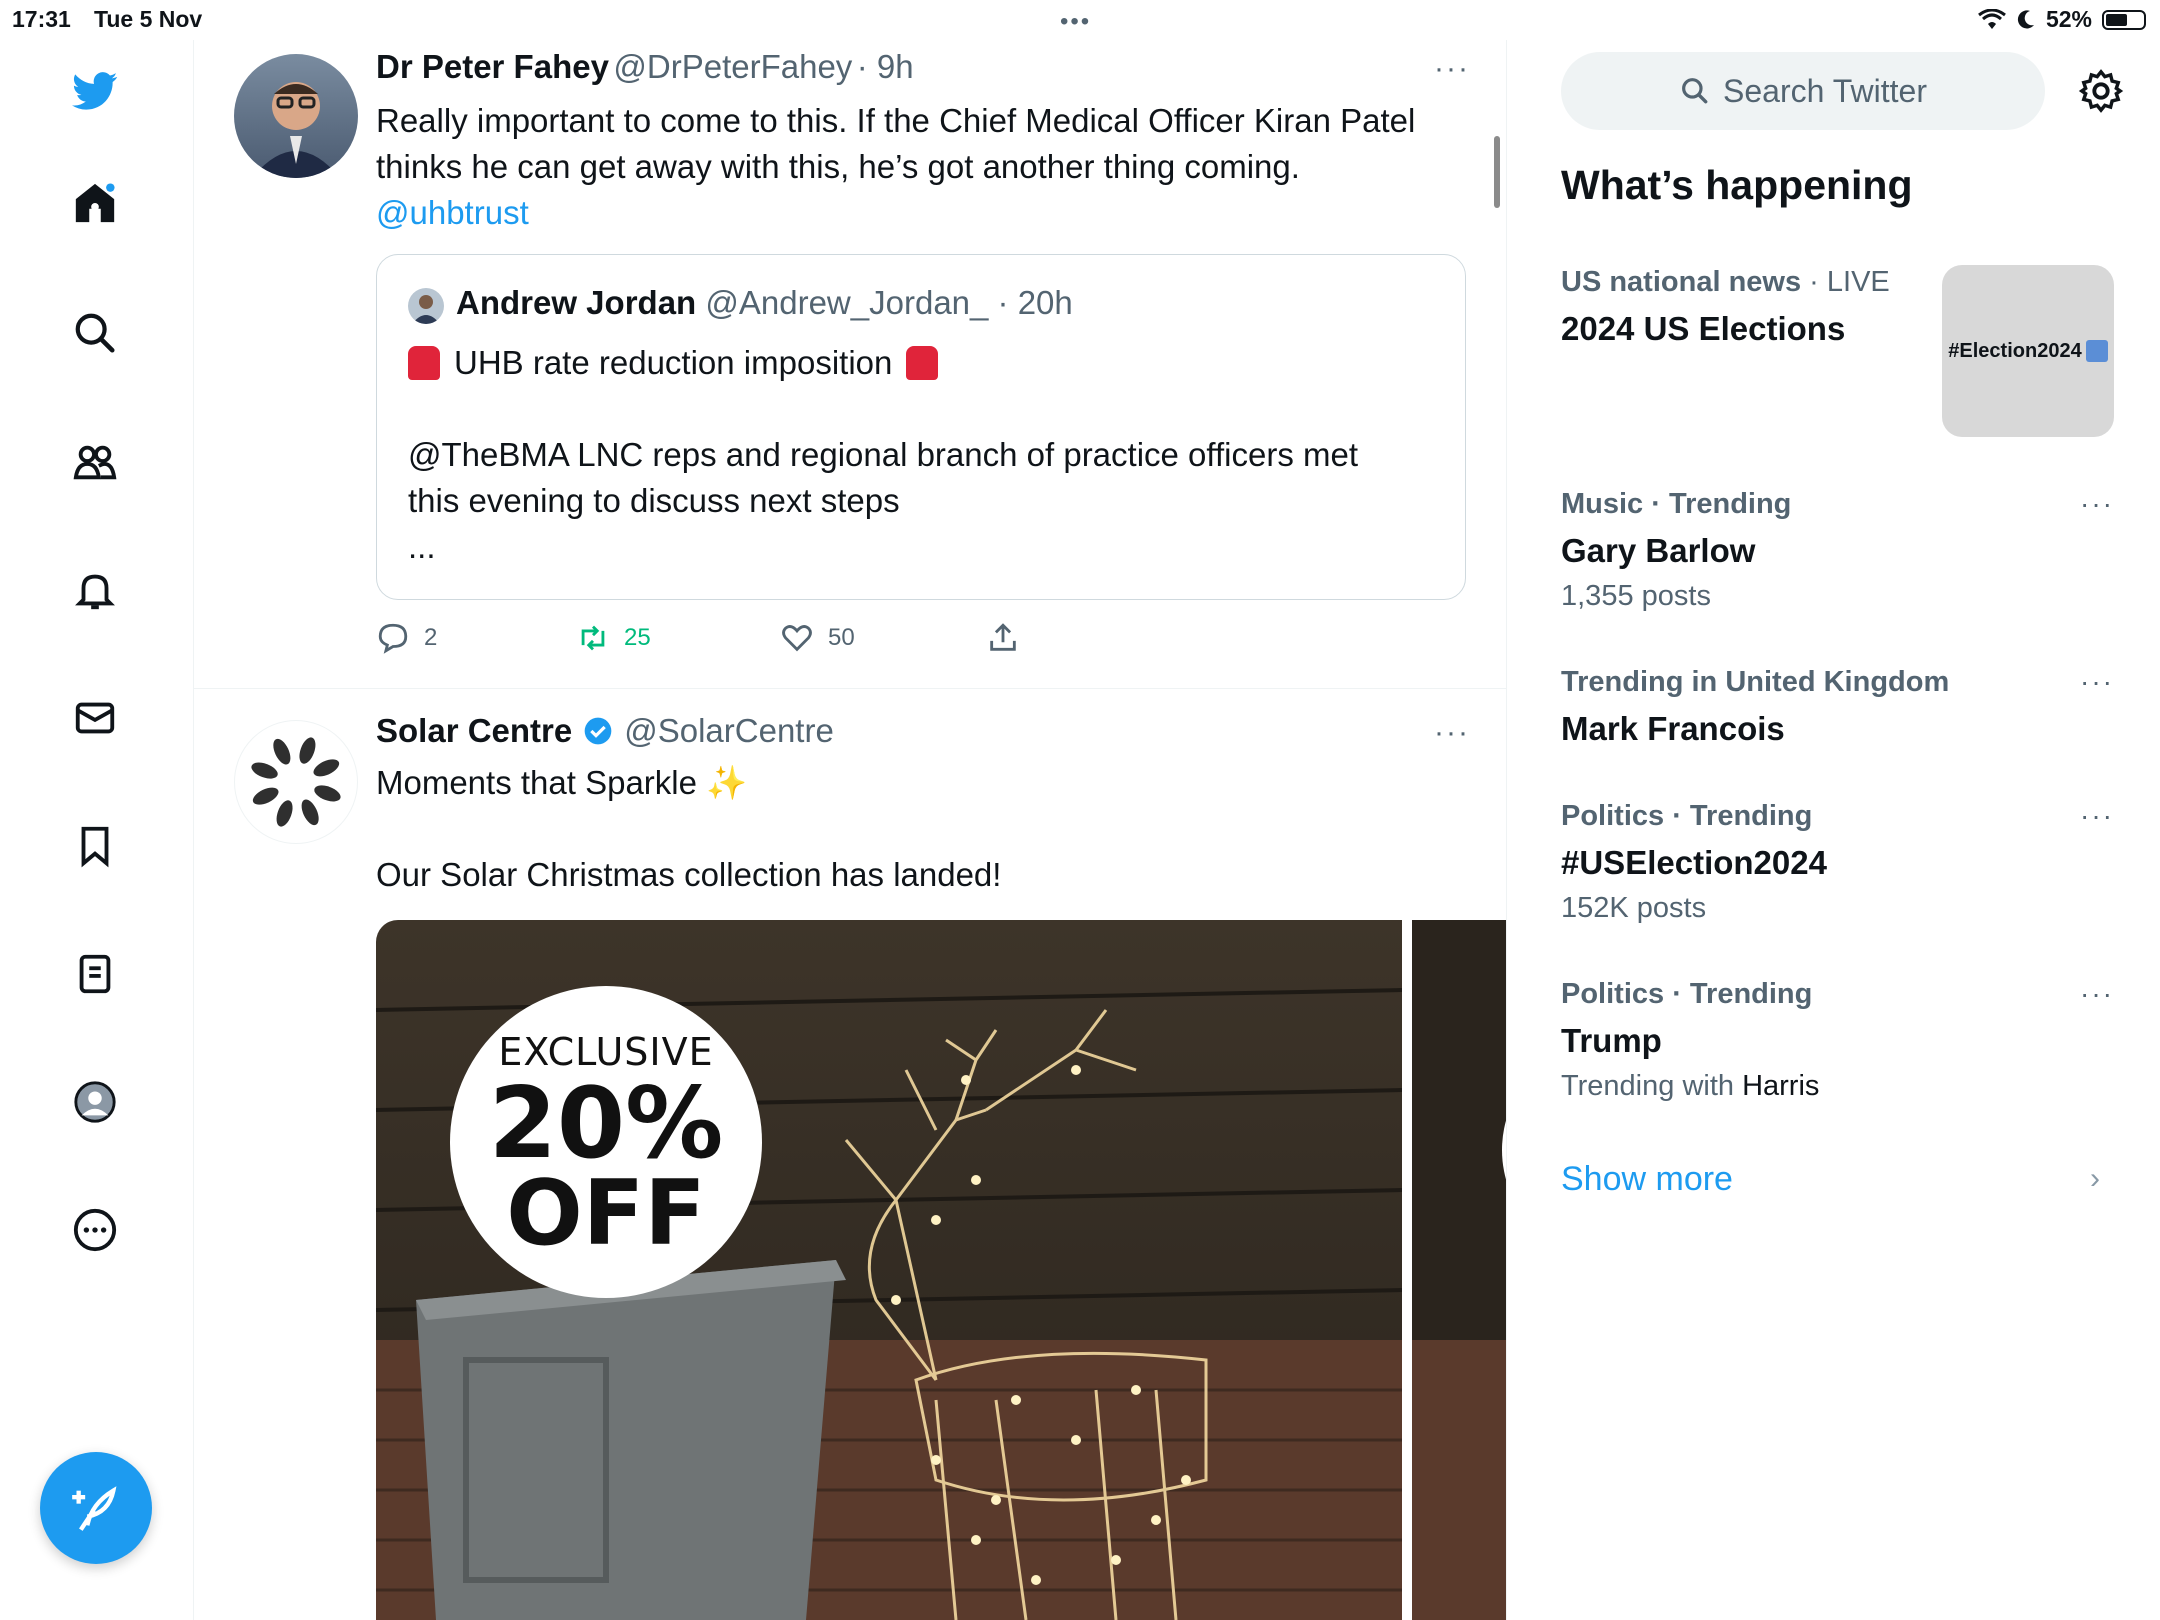 This screenshot has width=2160, height=1620. I want to click on communities-icon, so click(95, 462).